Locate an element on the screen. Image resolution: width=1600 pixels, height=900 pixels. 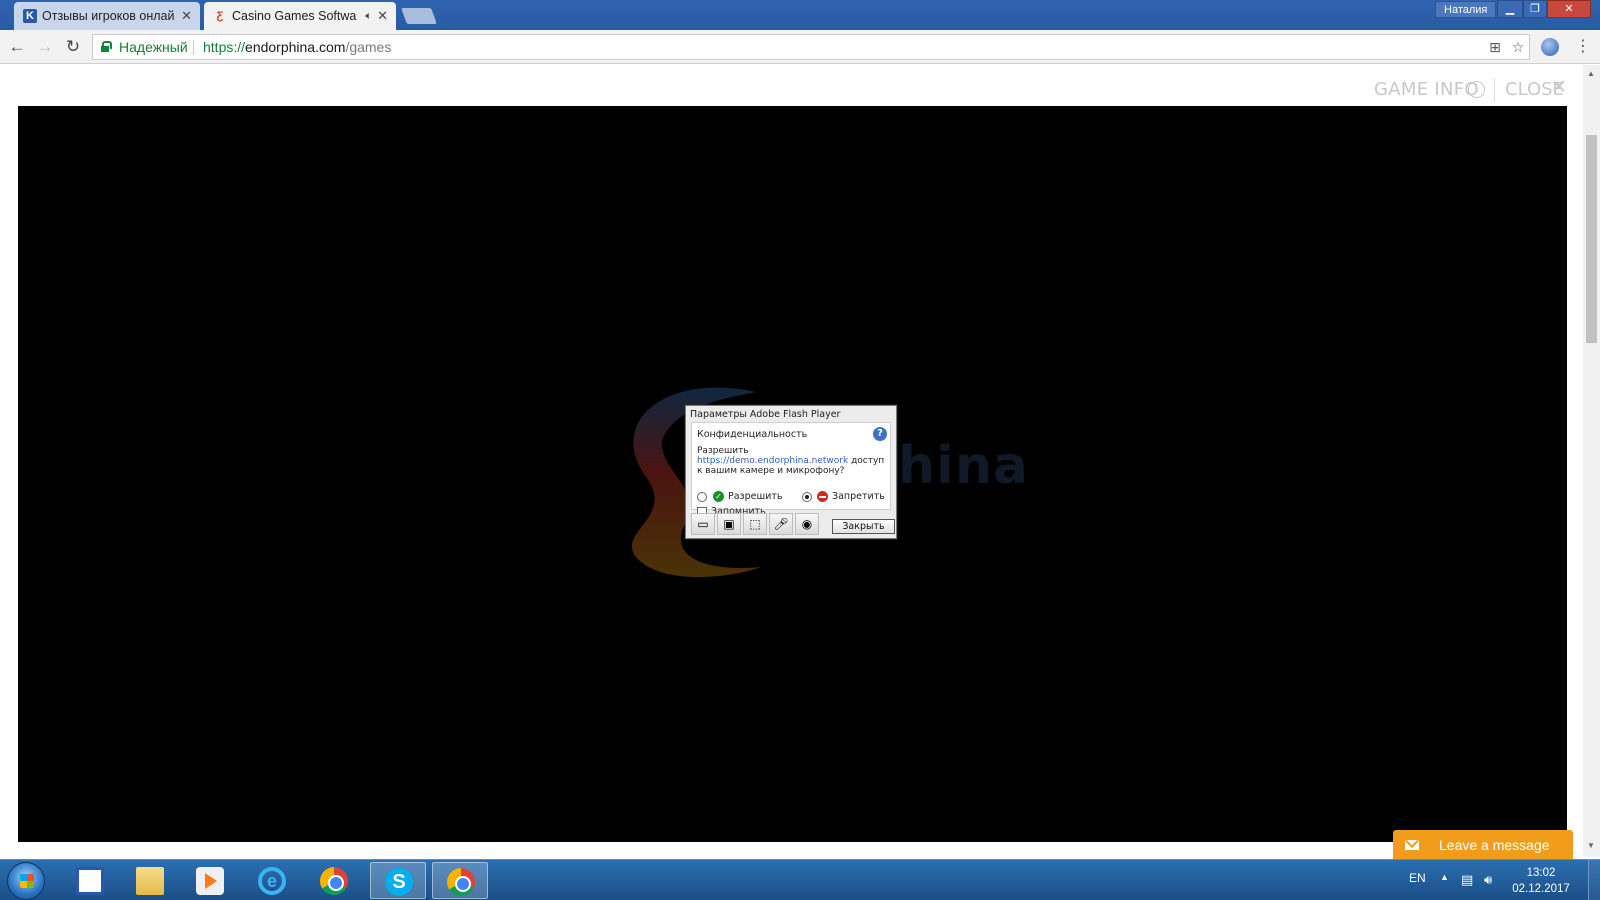
taskbar-item-media is located at coordinates (210, 880).